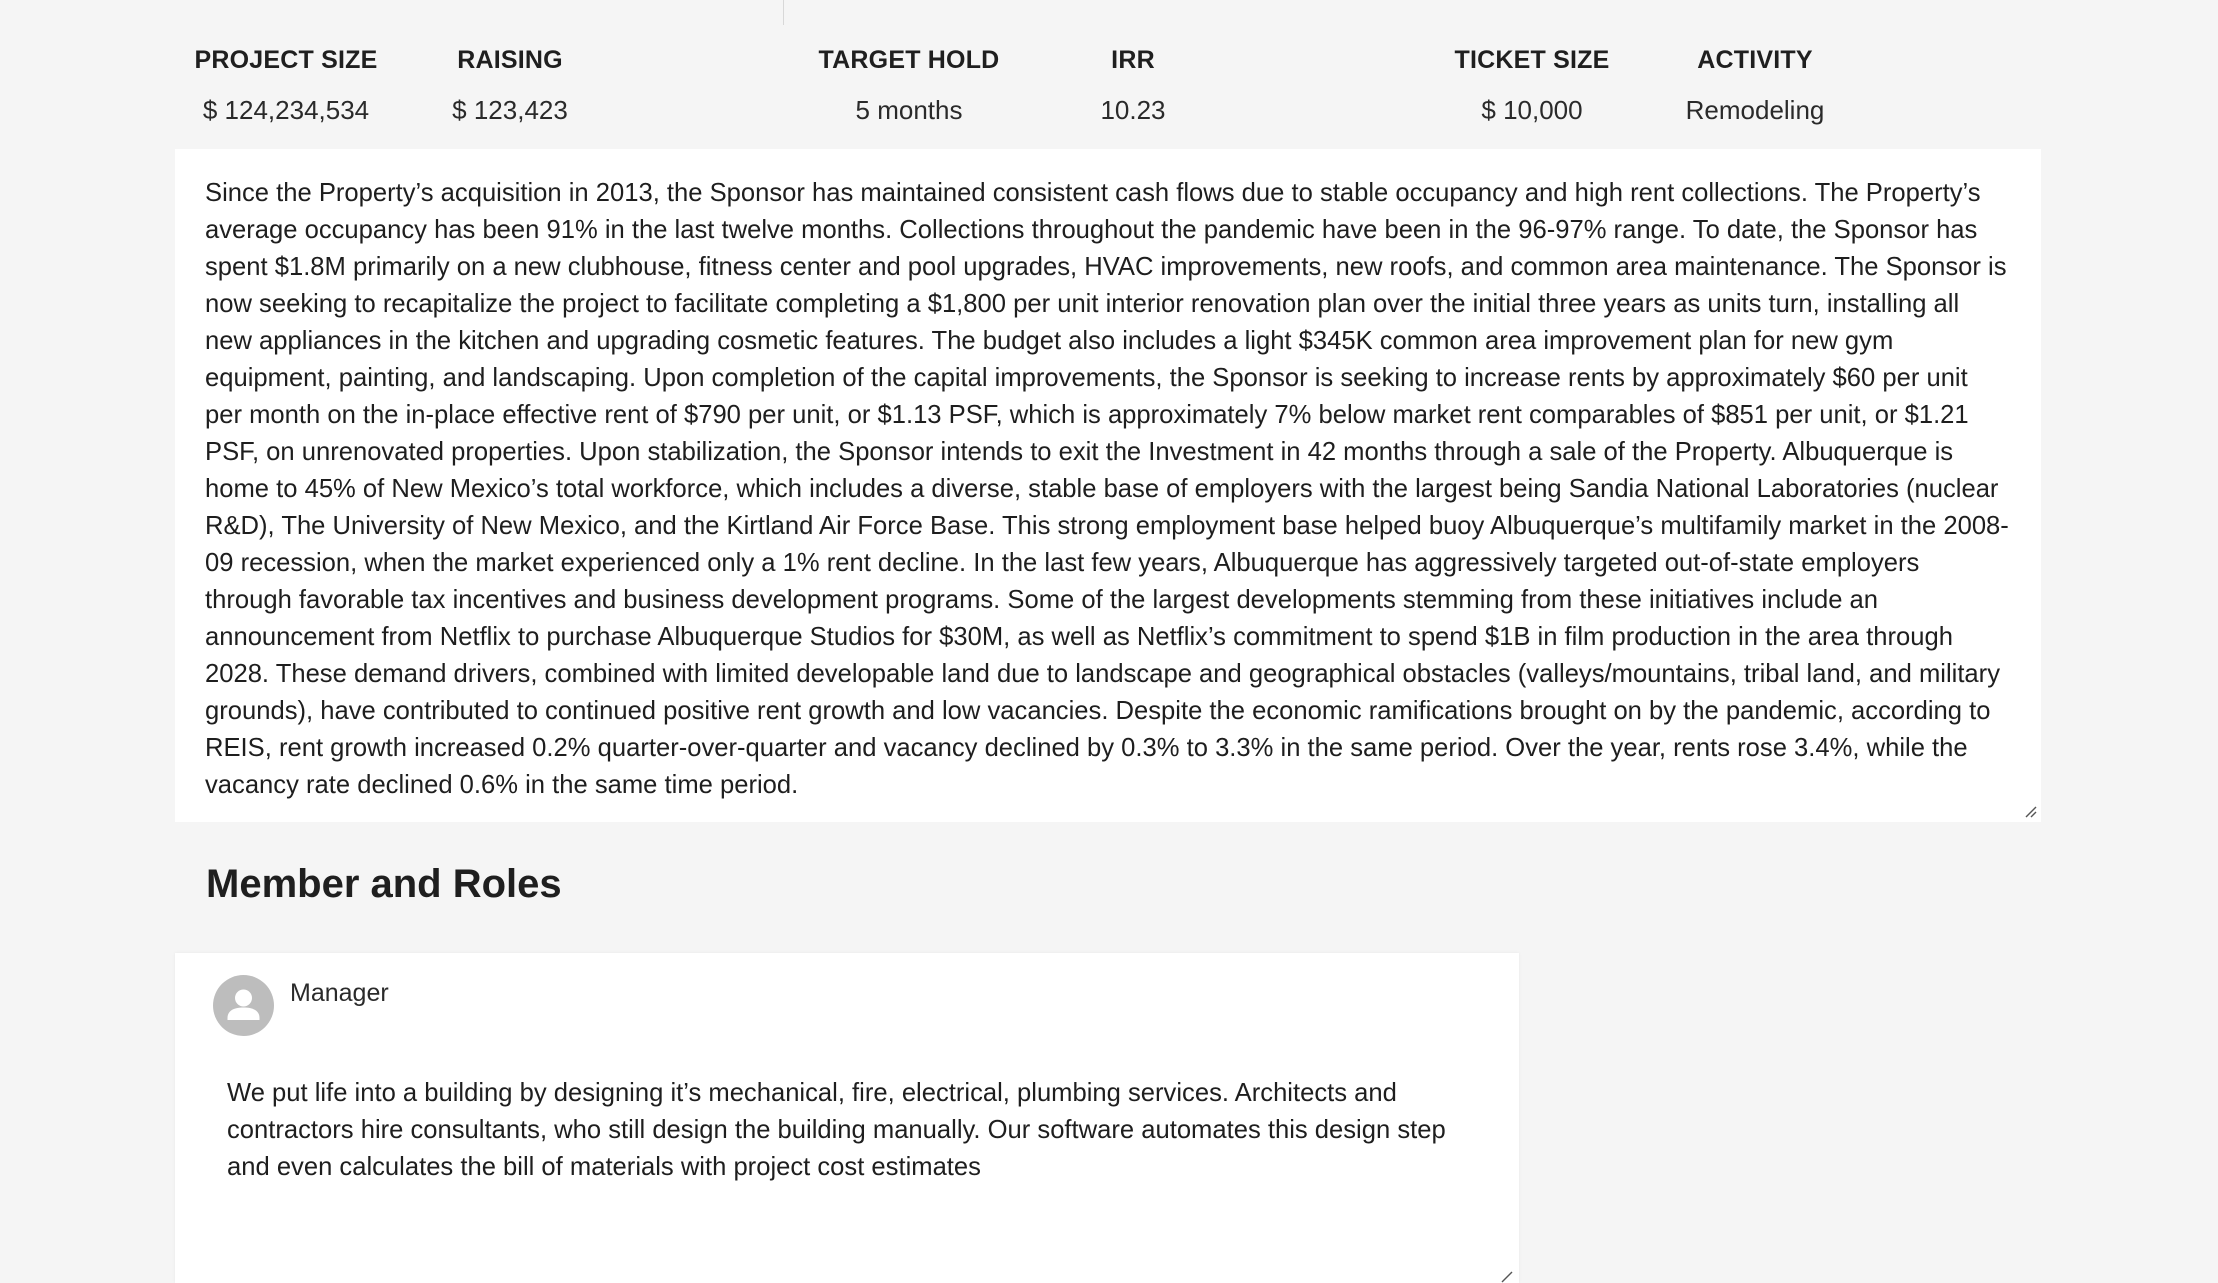 The height and width of the screenshot is (1283, 2218). I want to click on stat-value: 10.23, so click(1133, 110).